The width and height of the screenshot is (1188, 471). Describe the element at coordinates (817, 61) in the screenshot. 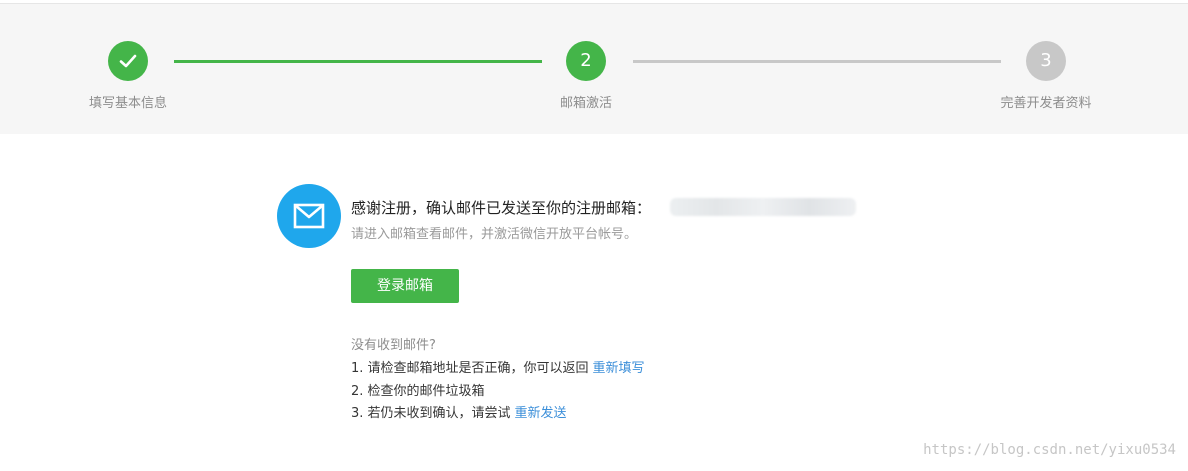

I see `step-2-connector` at that location.